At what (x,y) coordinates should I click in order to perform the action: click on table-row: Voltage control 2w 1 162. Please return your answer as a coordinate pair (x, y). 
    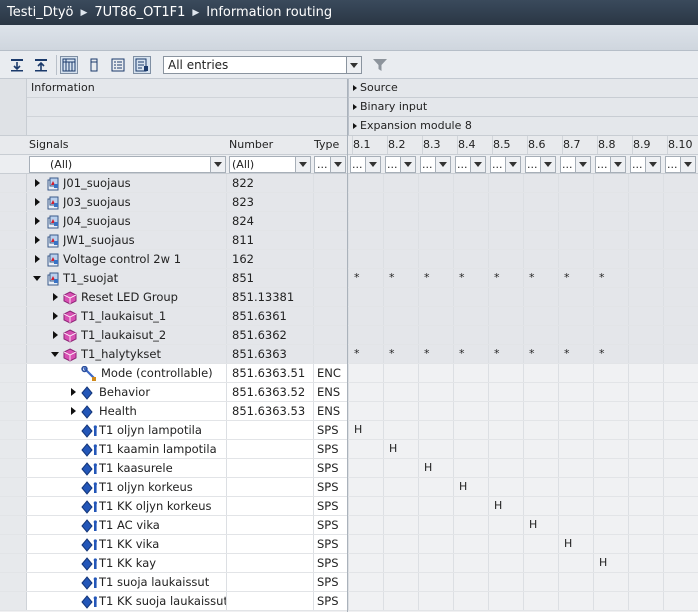
    Looking at the image, I should click on (349, 259).